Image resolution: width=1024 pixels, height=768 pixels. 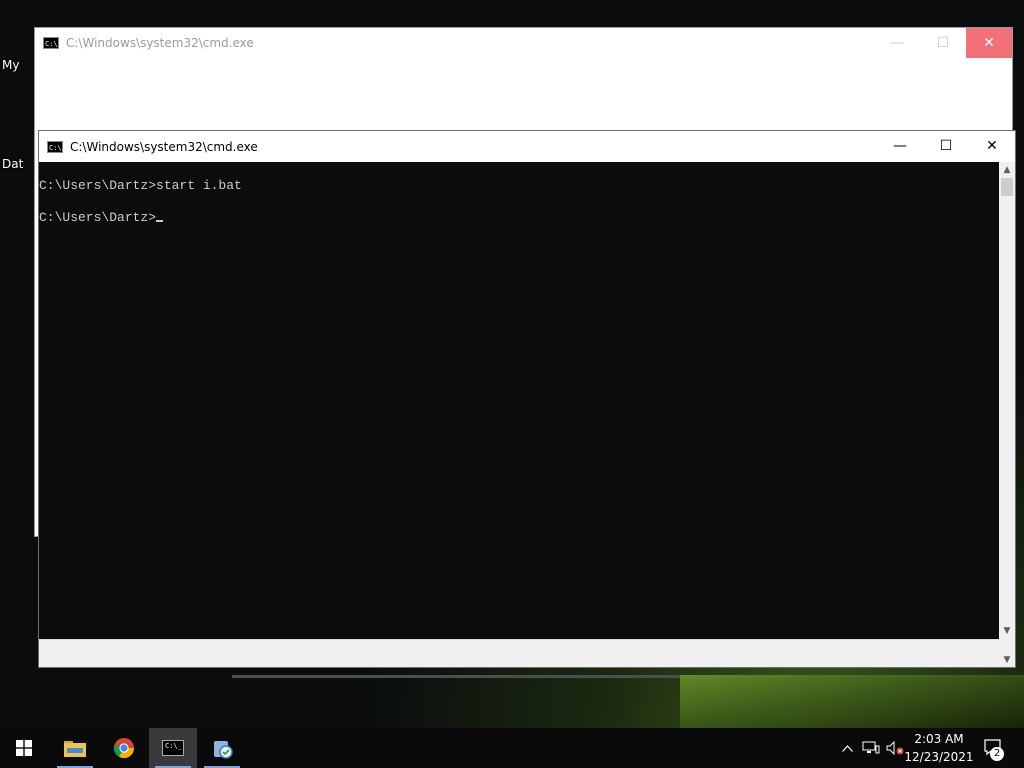 I want to click on system-clock: 2:03 AM 12/23/2021, so click(x=939, y=748).